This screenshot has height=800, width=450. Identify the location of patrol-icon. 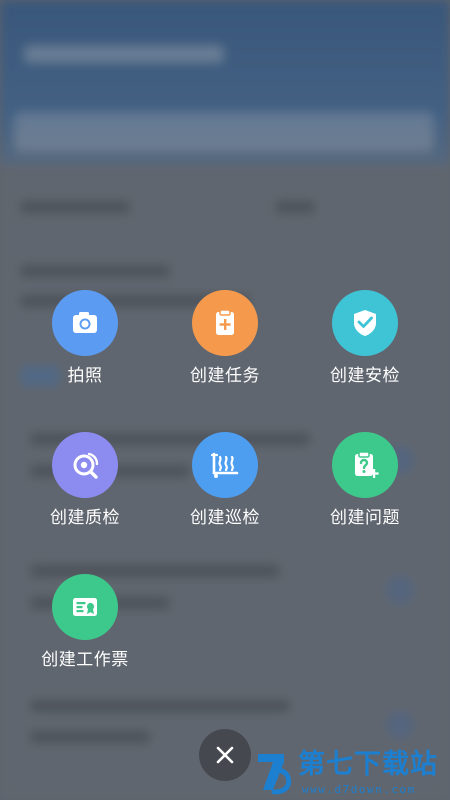
(224, 465).